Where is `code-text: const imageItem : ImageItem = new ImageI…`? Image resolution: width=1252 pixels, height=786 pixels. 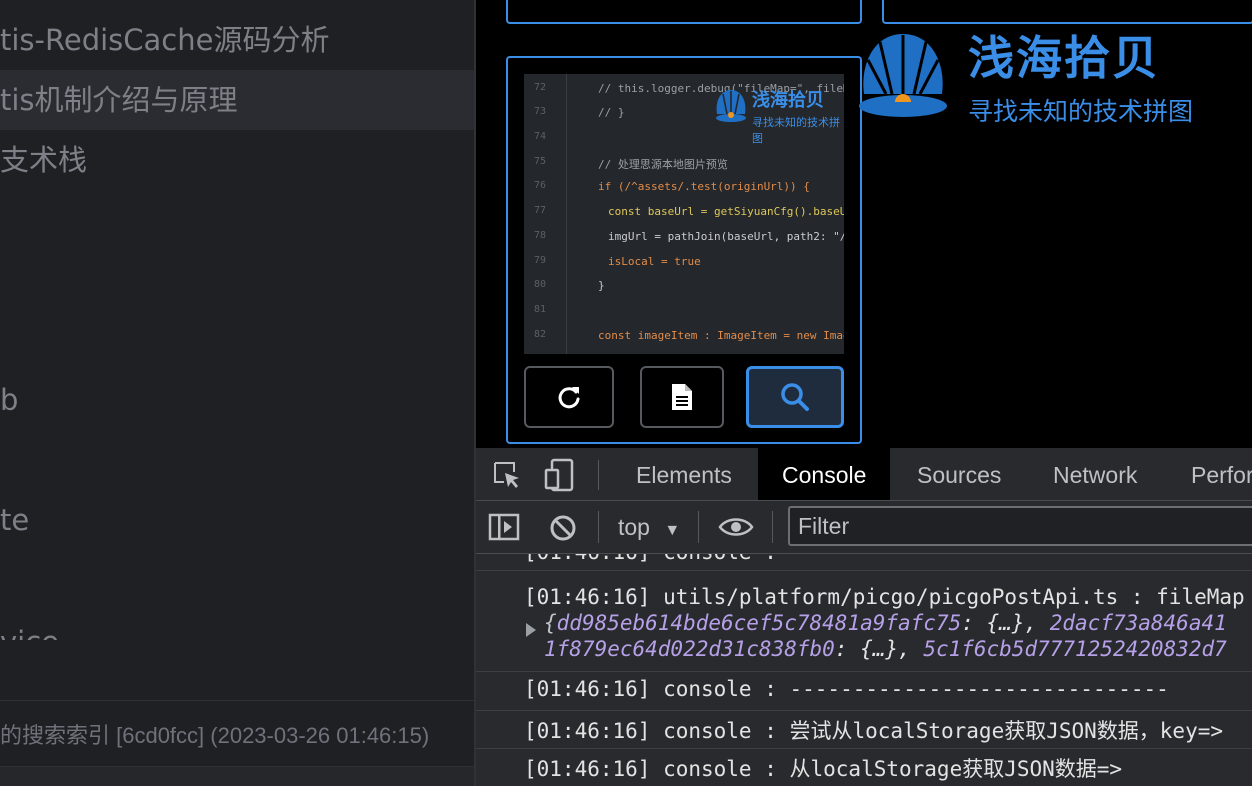 code-text: const imageItem : ImageItem = new ImageI… is located at coordinates (721, 335).